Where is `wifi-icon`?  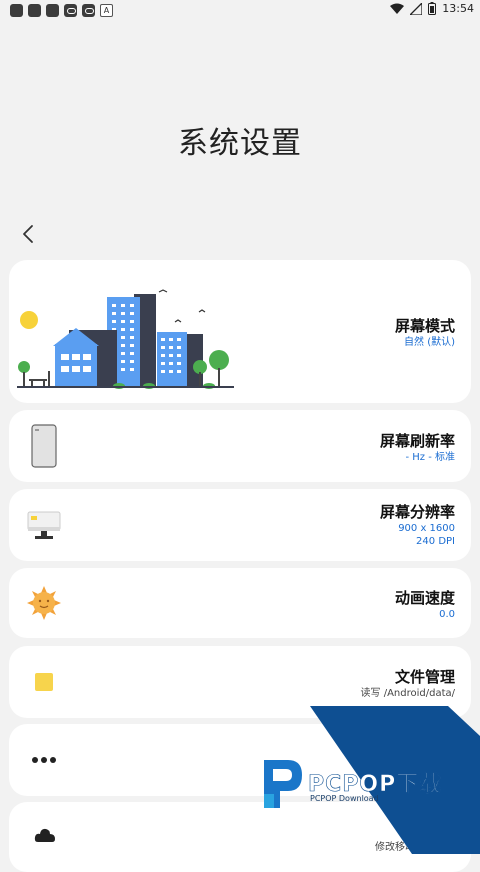
wifi-icon is located at coordinates (397, 8).